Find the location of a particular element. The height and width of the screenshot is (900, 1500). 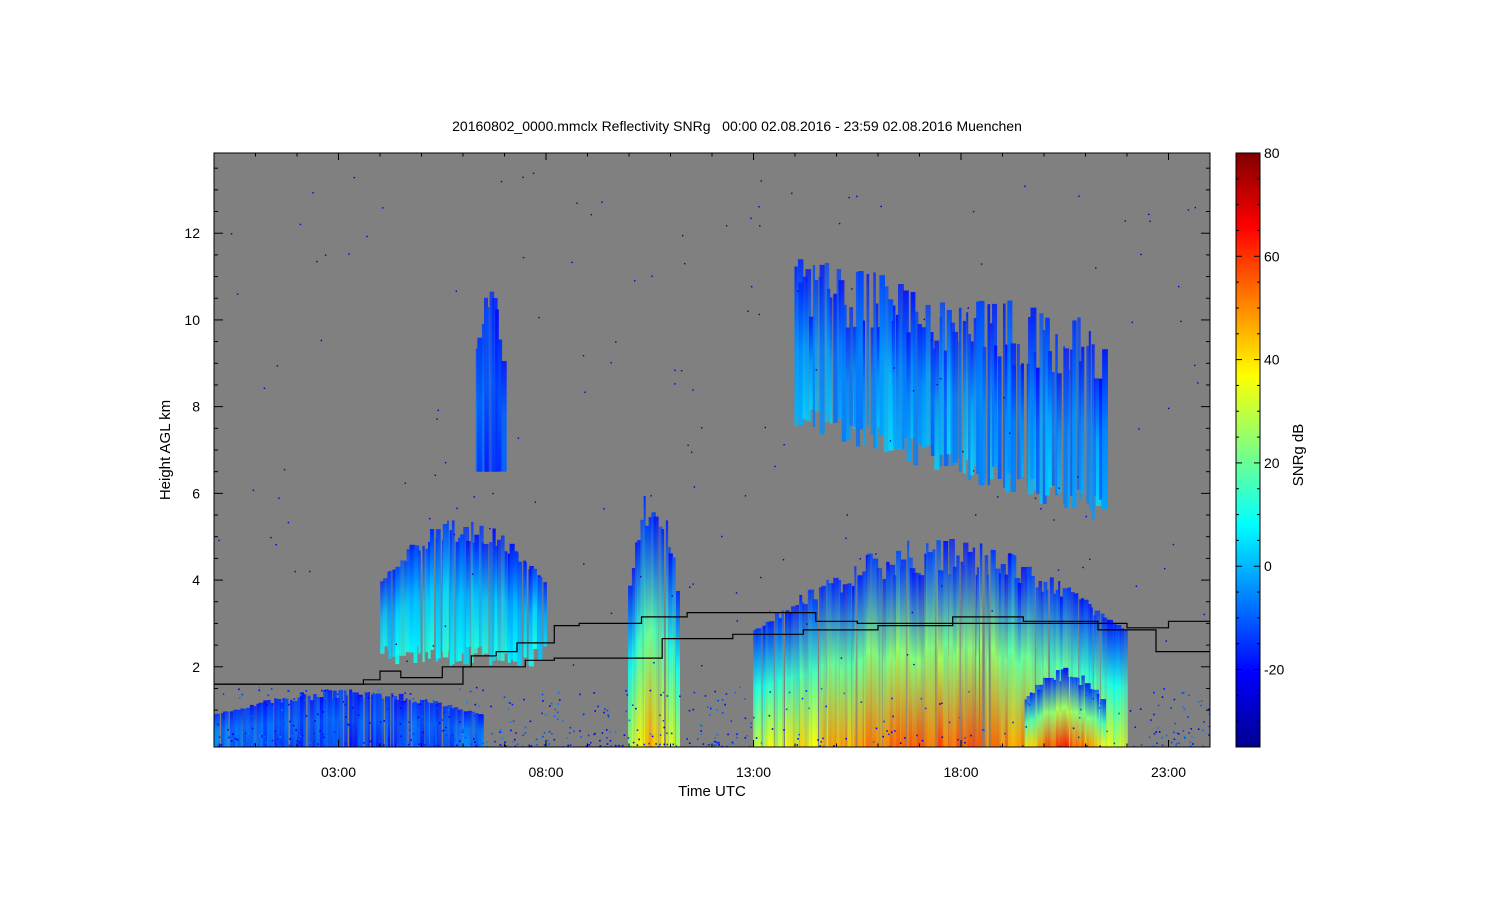

x-axis-label: Time UTC is located at coordinates (712, 791).